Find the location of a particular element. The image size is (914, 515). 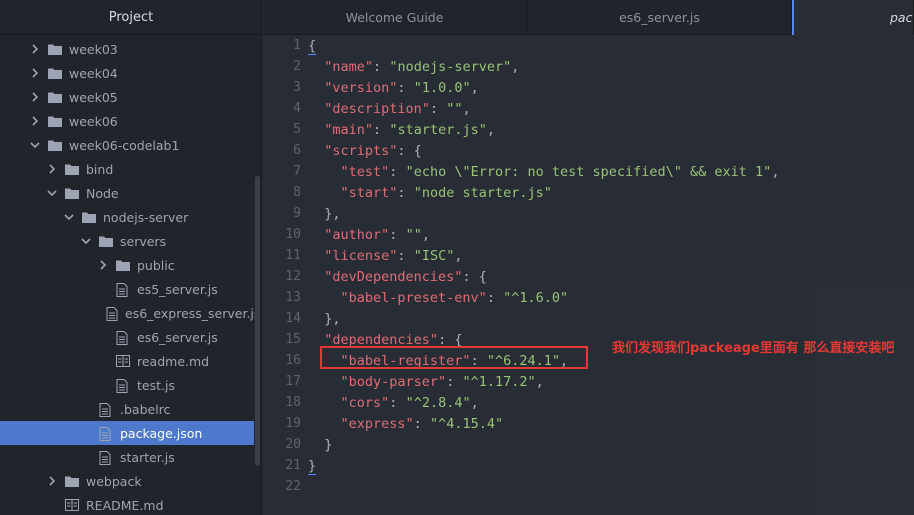

tree-item-label: package.json is located at coordinates (161, 433).